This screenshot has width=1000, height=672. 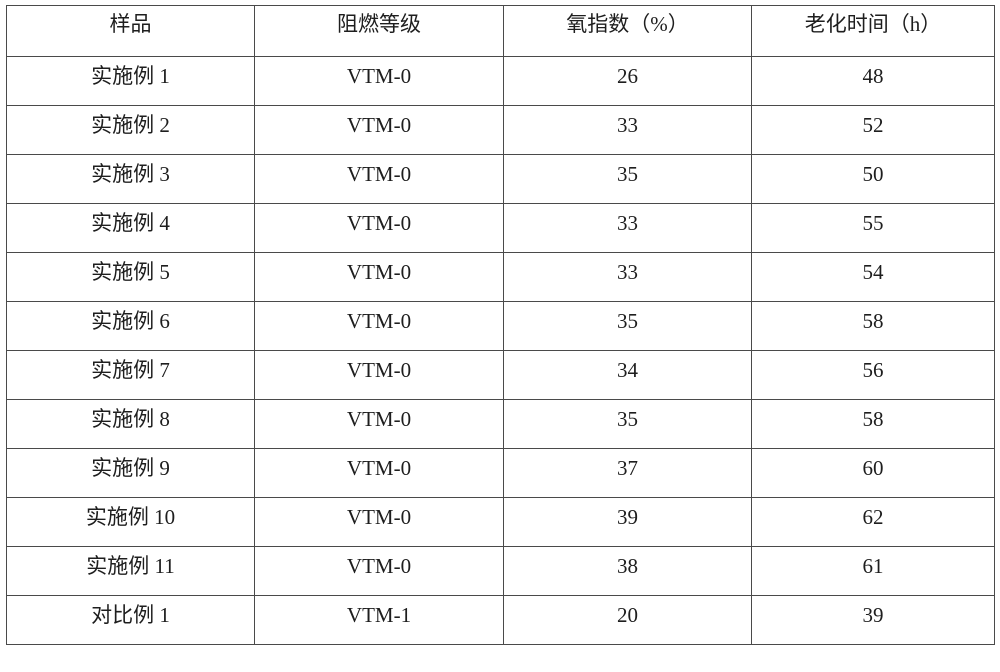 I want to click on cell-aging-time: 50, so click(x=873, y=179).